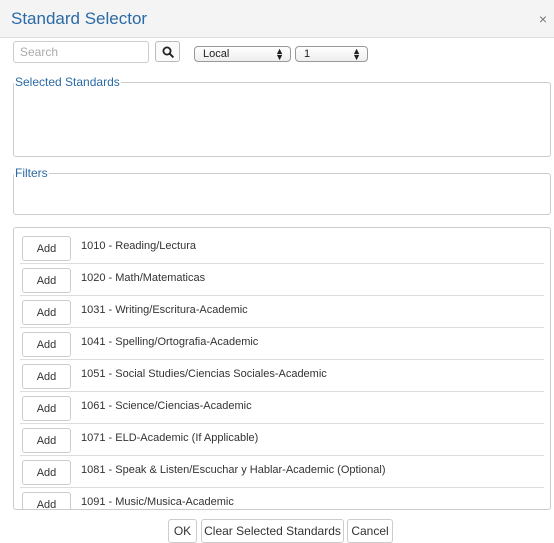 The width and height of the screenshot is (554, 543). What do you see at coordinates (282, 248) in the screenshot?
I see `list-item: Add 1010 - Reading/Lectura` at bounding box center [282, 248].